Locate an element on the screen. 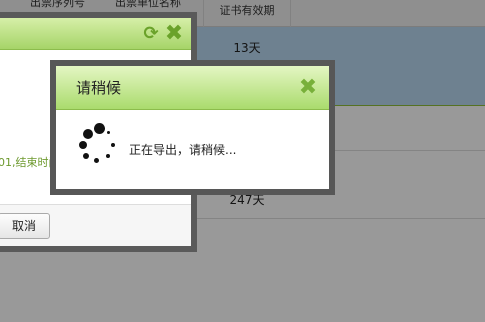 This screenshot has height=322, width=485. refresh-icon: ⟳ is located at coordinates (151, 34).